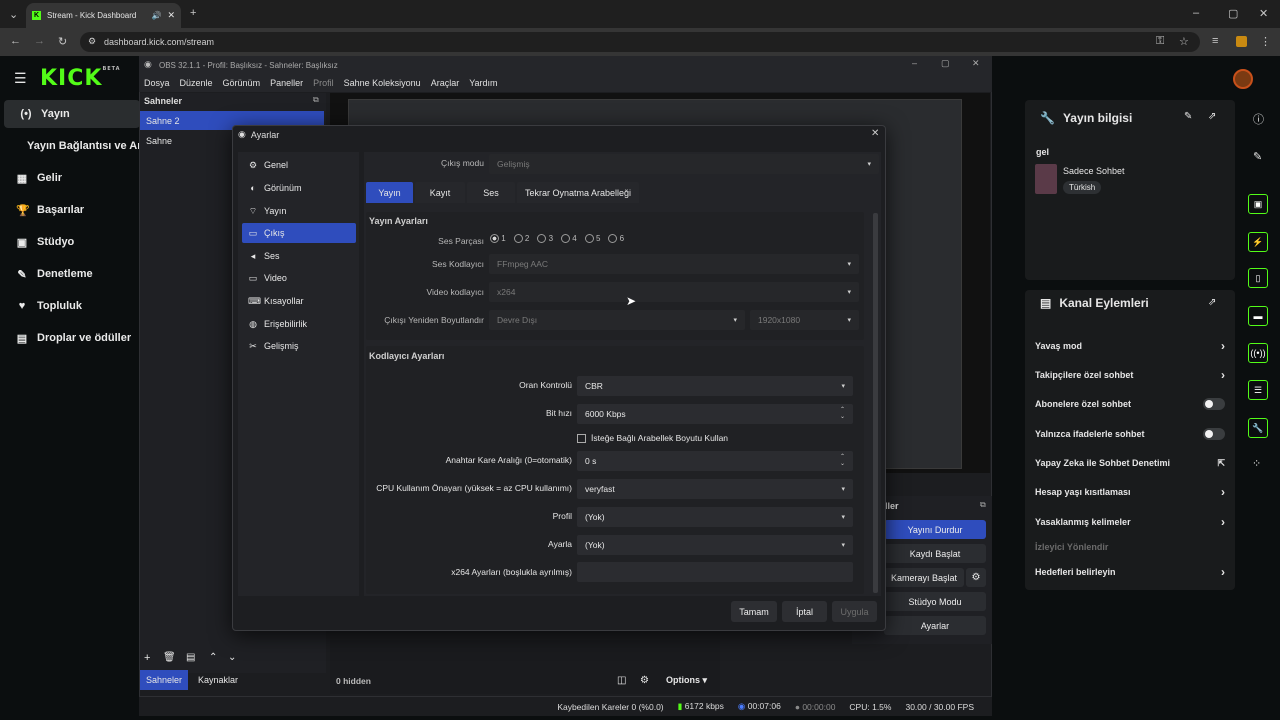 The height and width of the screenshot is (720, 1280). I want to click on action-emote-only: Yalnızca ifadelerle sohbet, so click(1130, 434).